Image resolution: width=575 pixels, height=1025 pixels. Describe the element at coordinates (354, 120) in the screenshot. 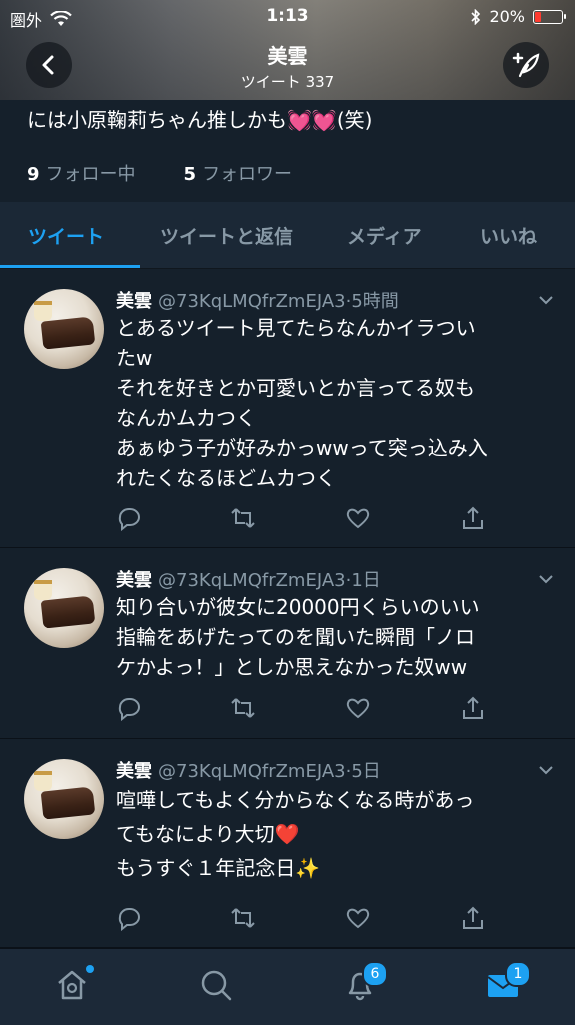

I see `bio-suffix: (笑)` at that location.